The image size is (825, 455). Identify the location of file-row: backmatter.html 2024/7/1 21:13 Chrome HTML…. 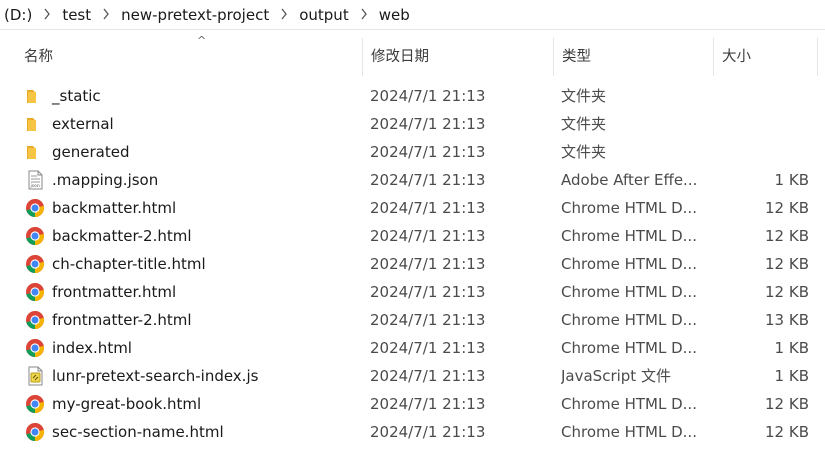
(412, 208).